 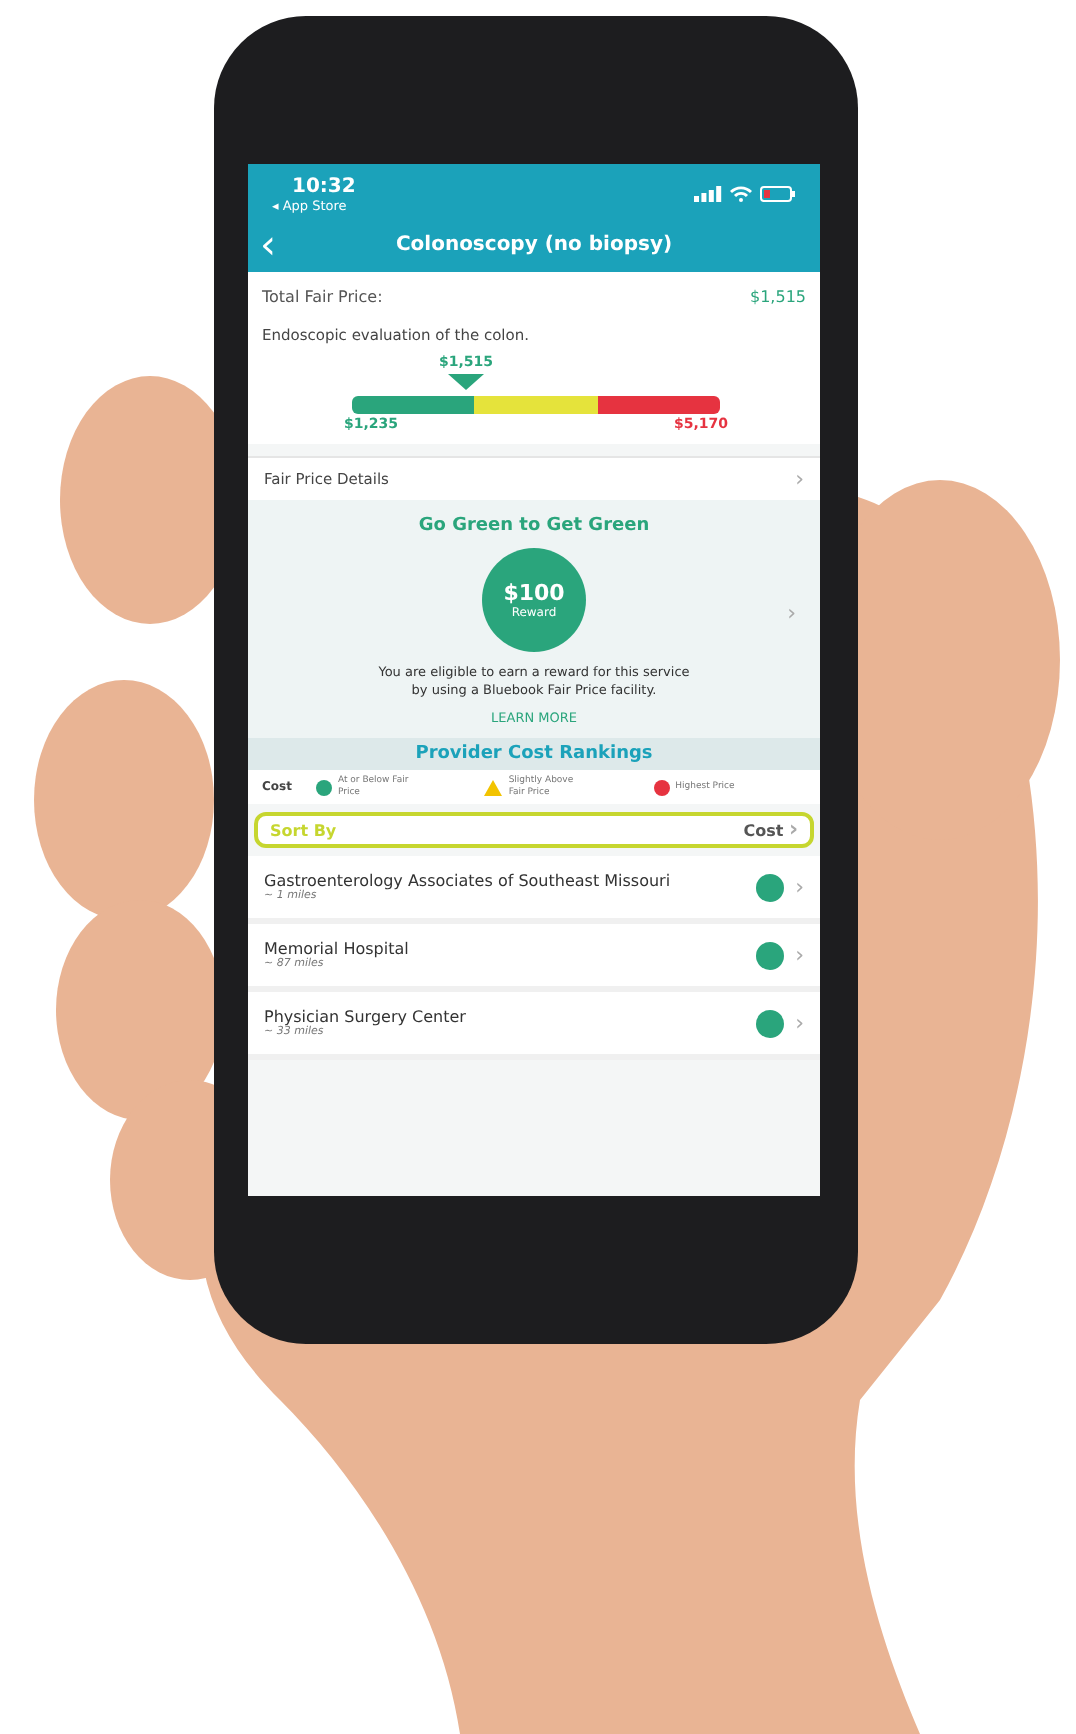 I want to click on battery-icon, so click(x=778, y=194).